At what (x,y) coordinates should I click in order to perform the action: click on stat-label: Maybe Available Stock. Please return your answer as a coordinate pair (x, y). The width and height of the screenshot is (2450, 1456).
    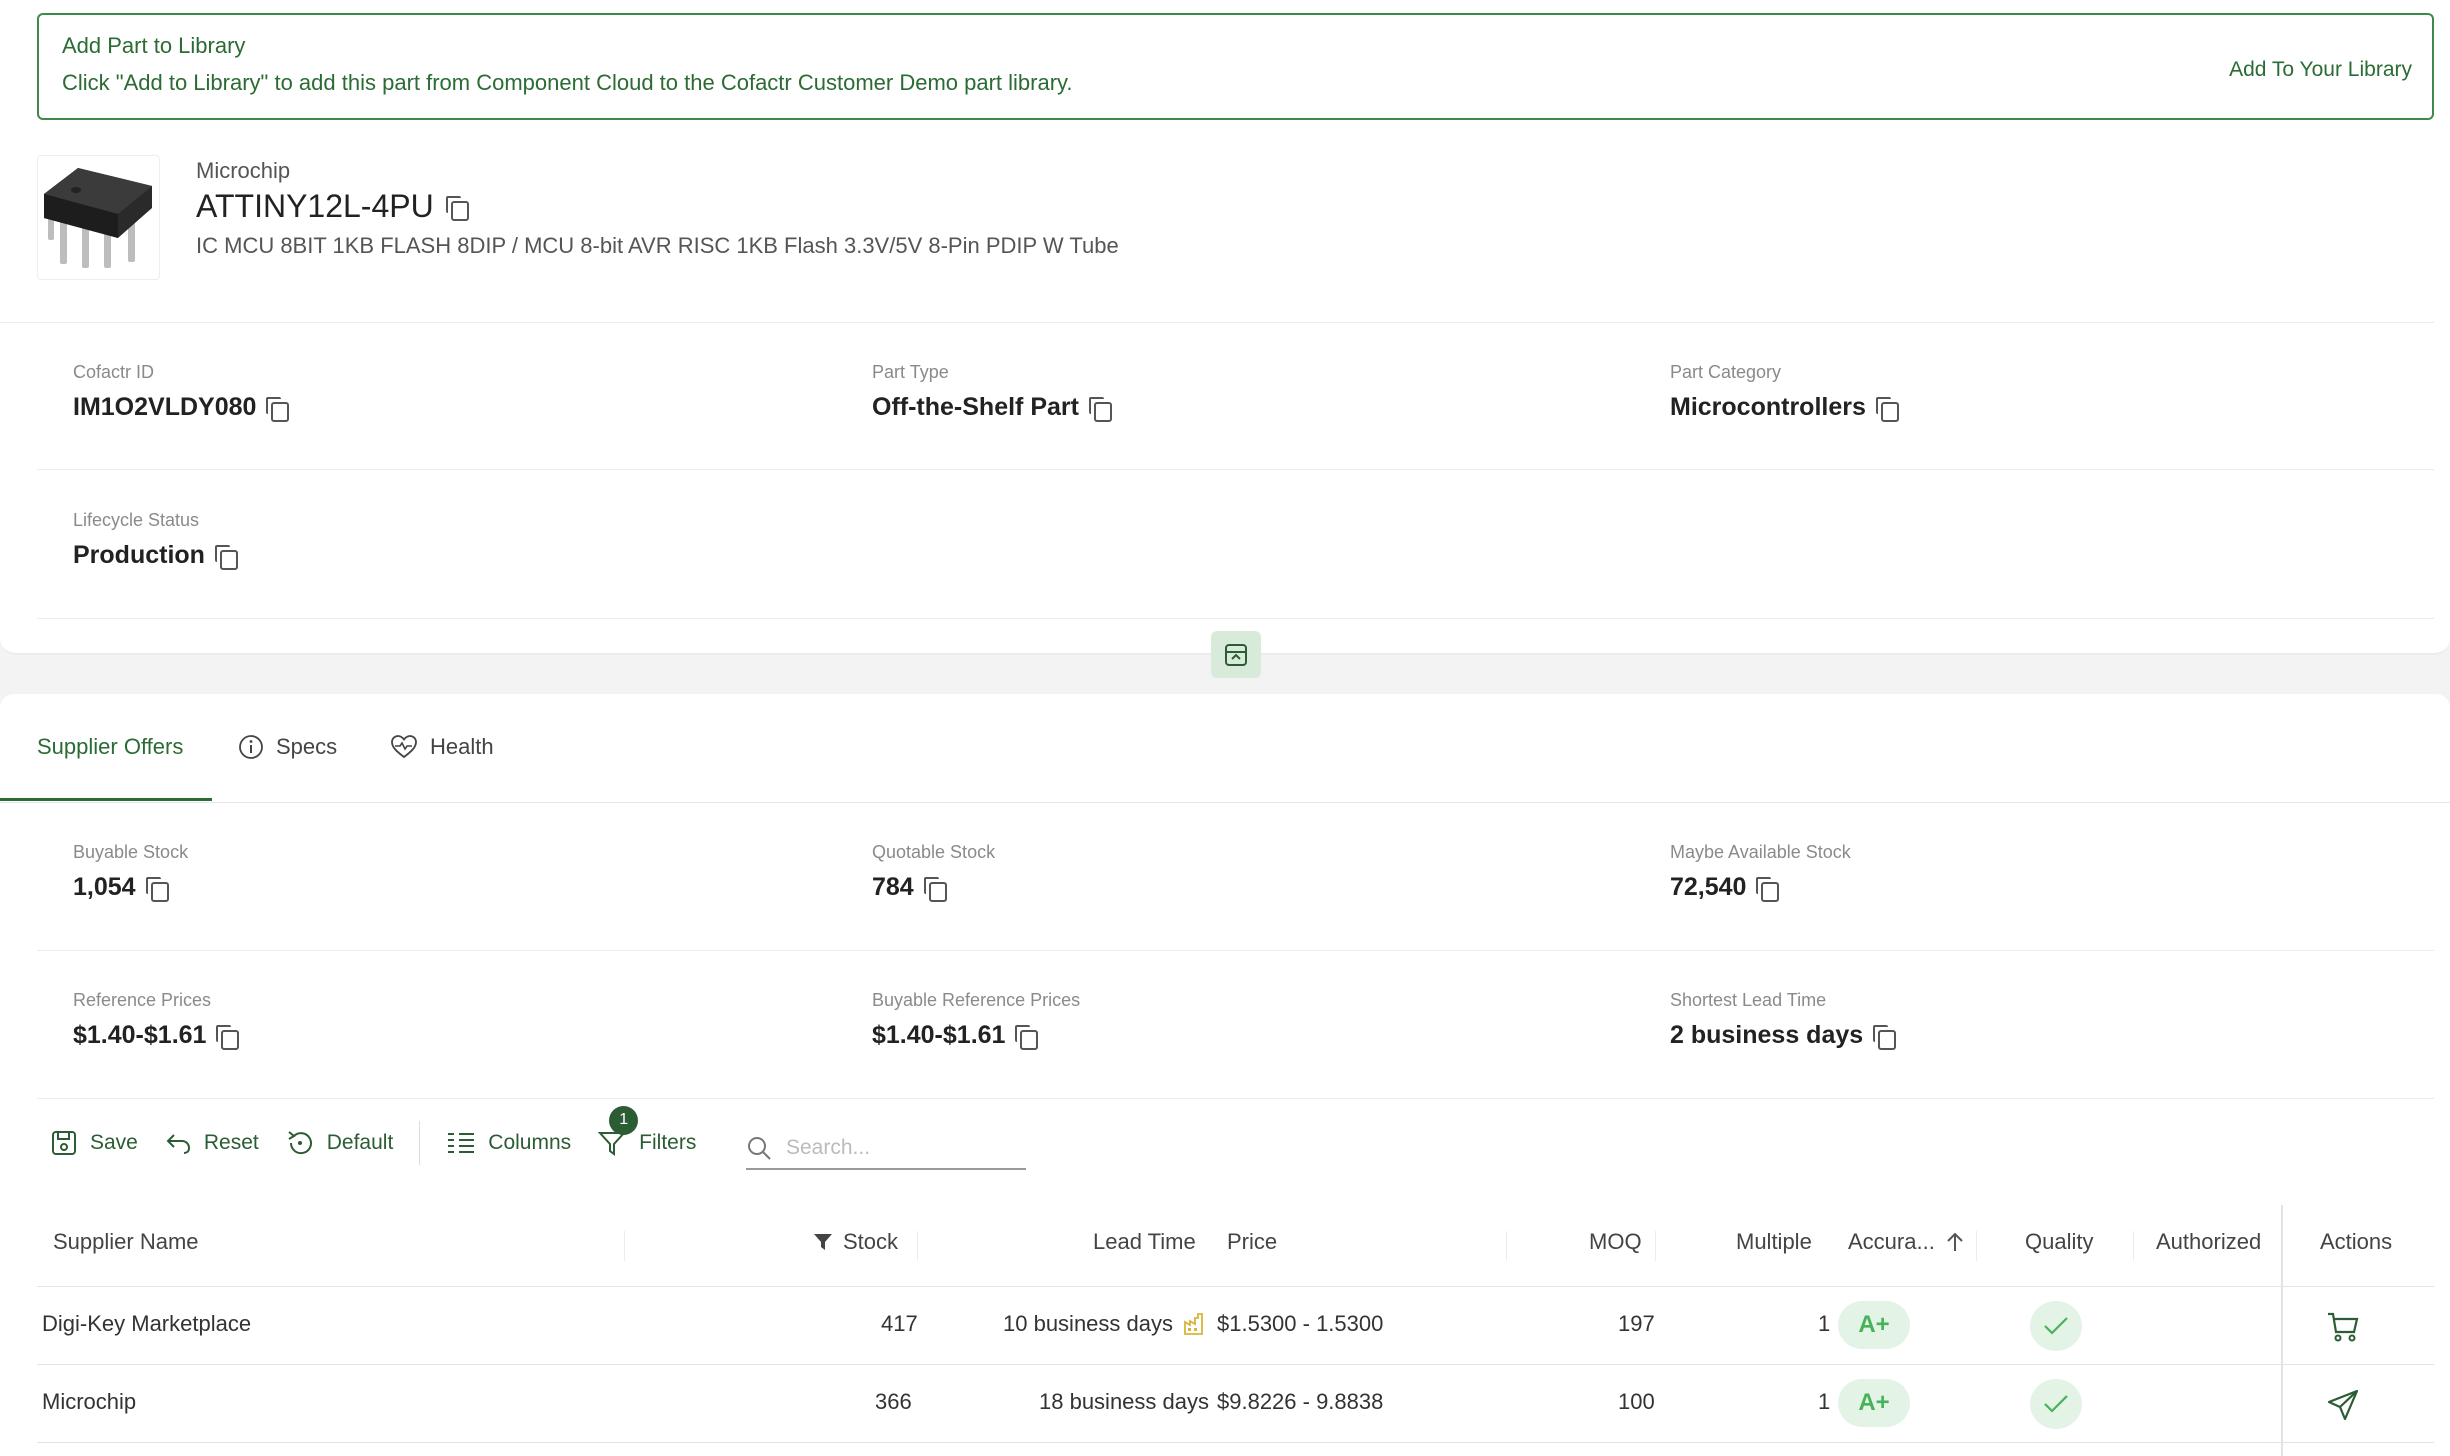
    Looking at the image, I should click on (1760, 852).